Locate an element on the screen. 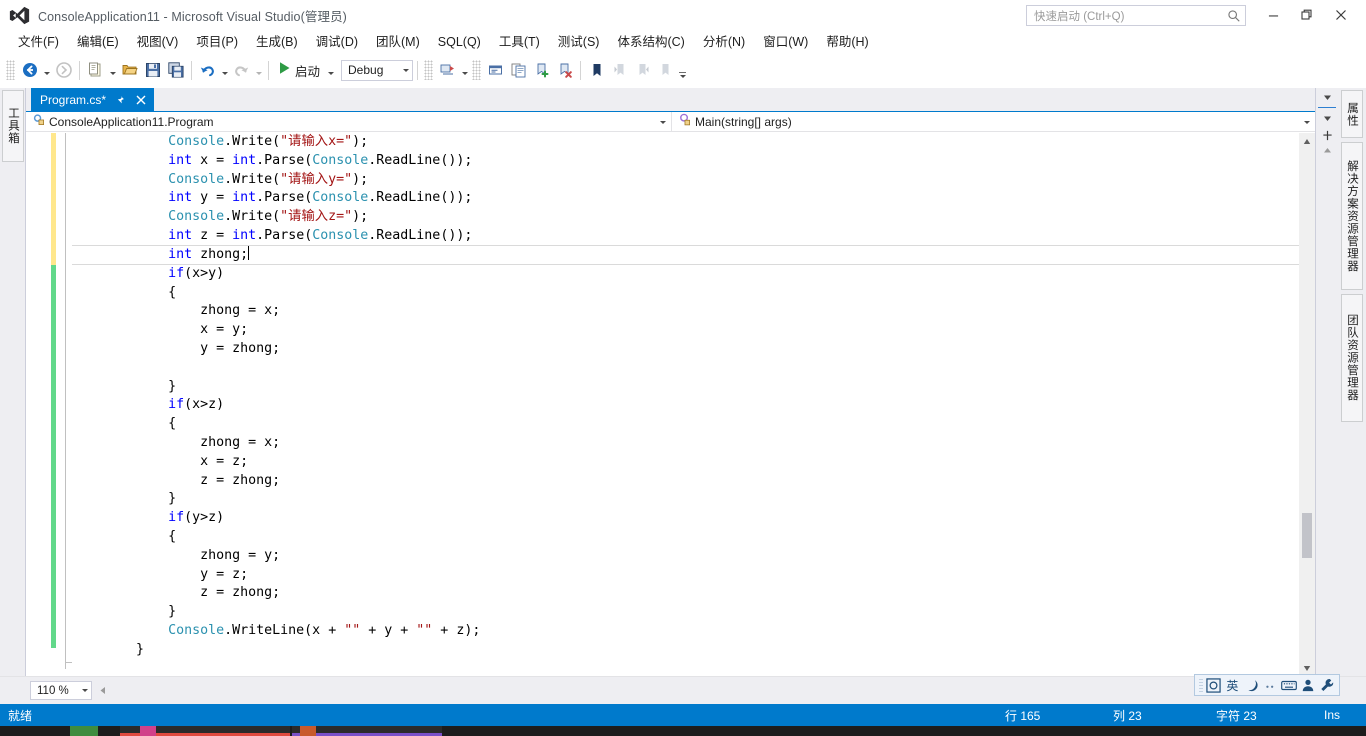 This screenshot has width=1366, height=736. menu-team: 团队(M) is located at coordinates (398, 42).